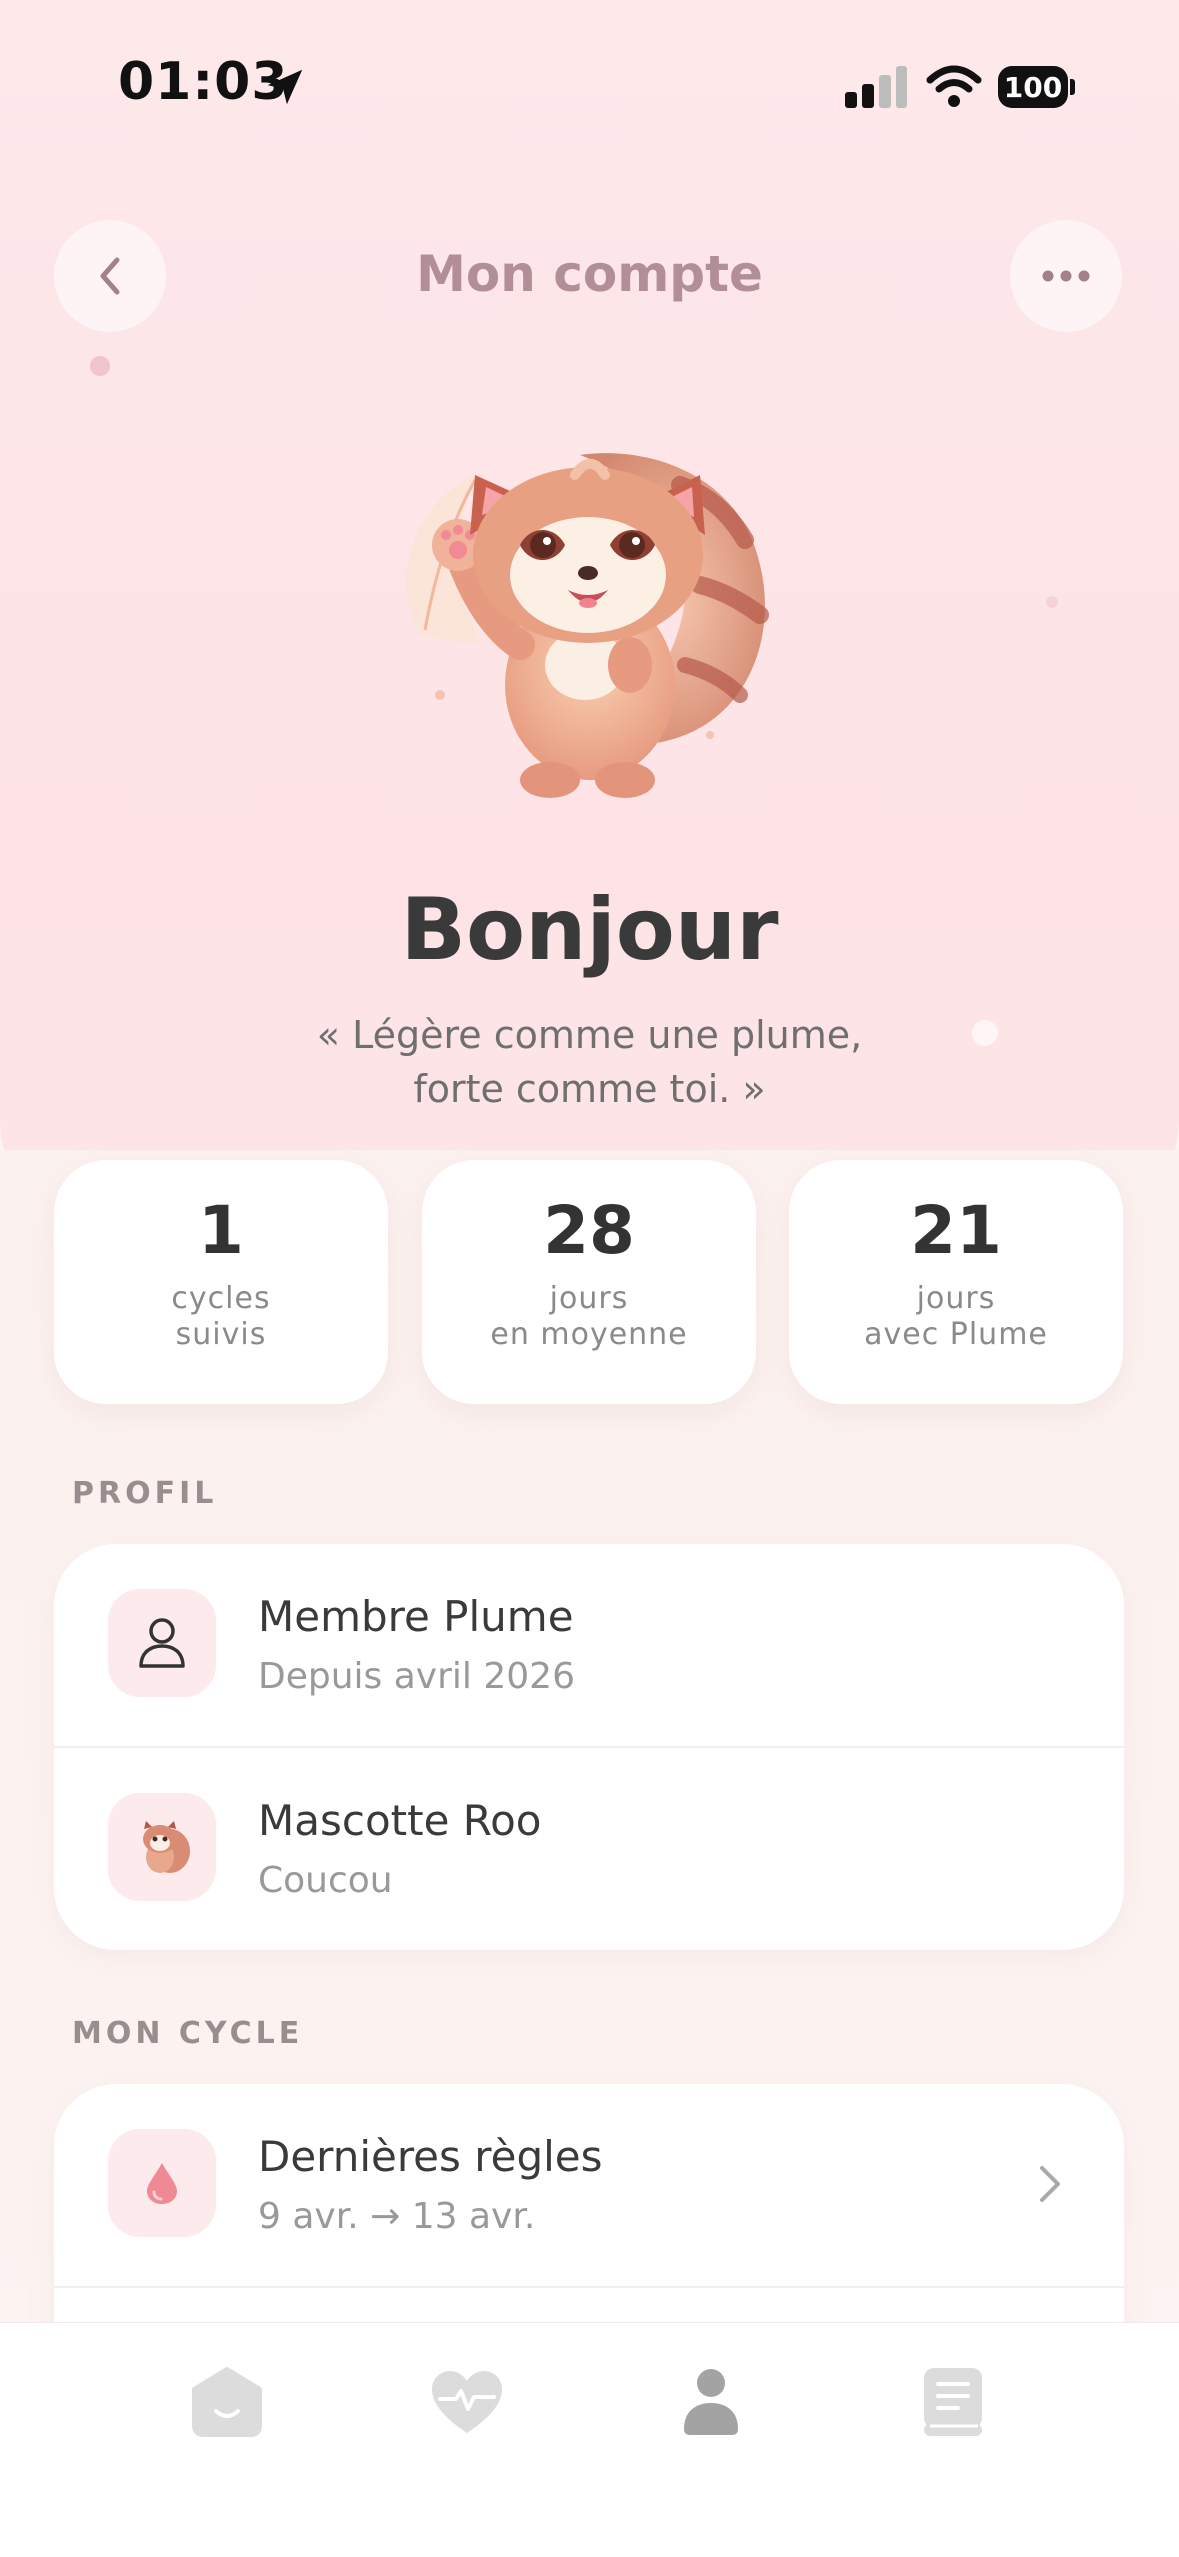 This screenshot has height=2557, width=1179. I want to click on list-item-mascot: Mascotte Roo Coucou, so click(589, 1848).